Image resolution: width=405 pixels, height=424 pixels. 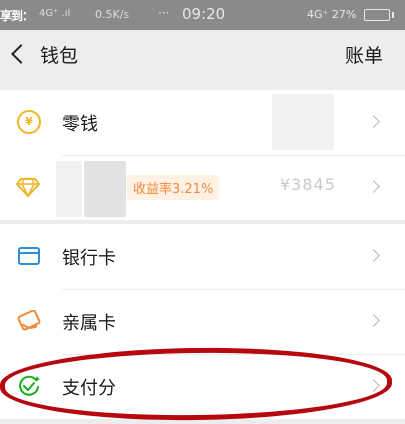 I want to click on blurred-label-right, so click(x=105, y=189).